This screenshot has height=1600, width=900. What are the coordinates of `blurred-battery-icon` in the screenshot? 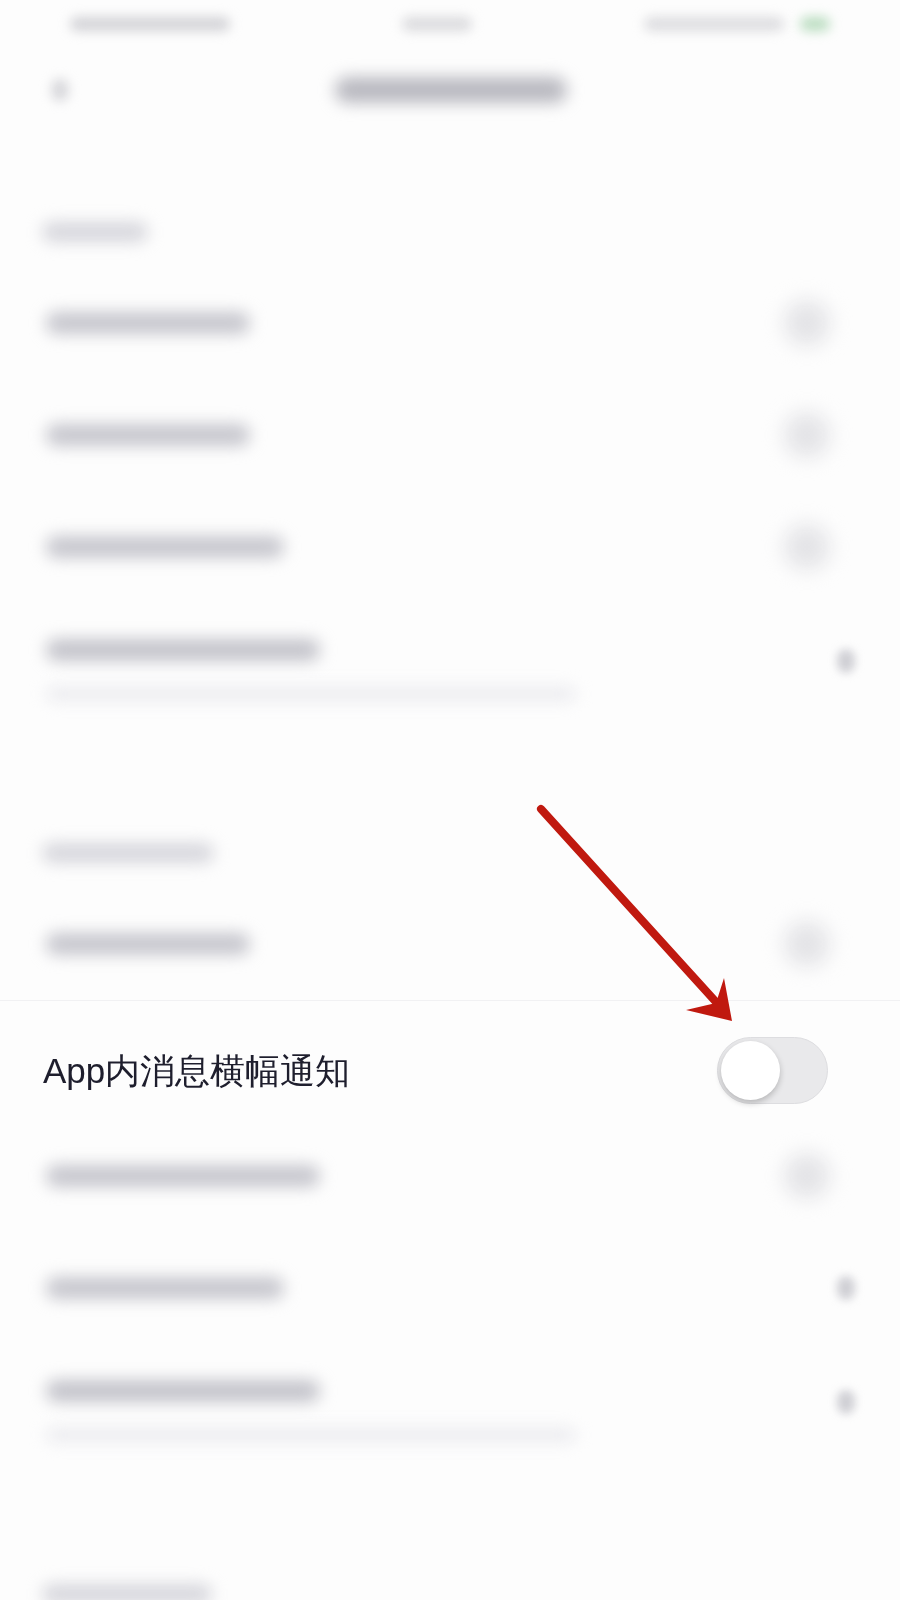 It's located at (815, 24).